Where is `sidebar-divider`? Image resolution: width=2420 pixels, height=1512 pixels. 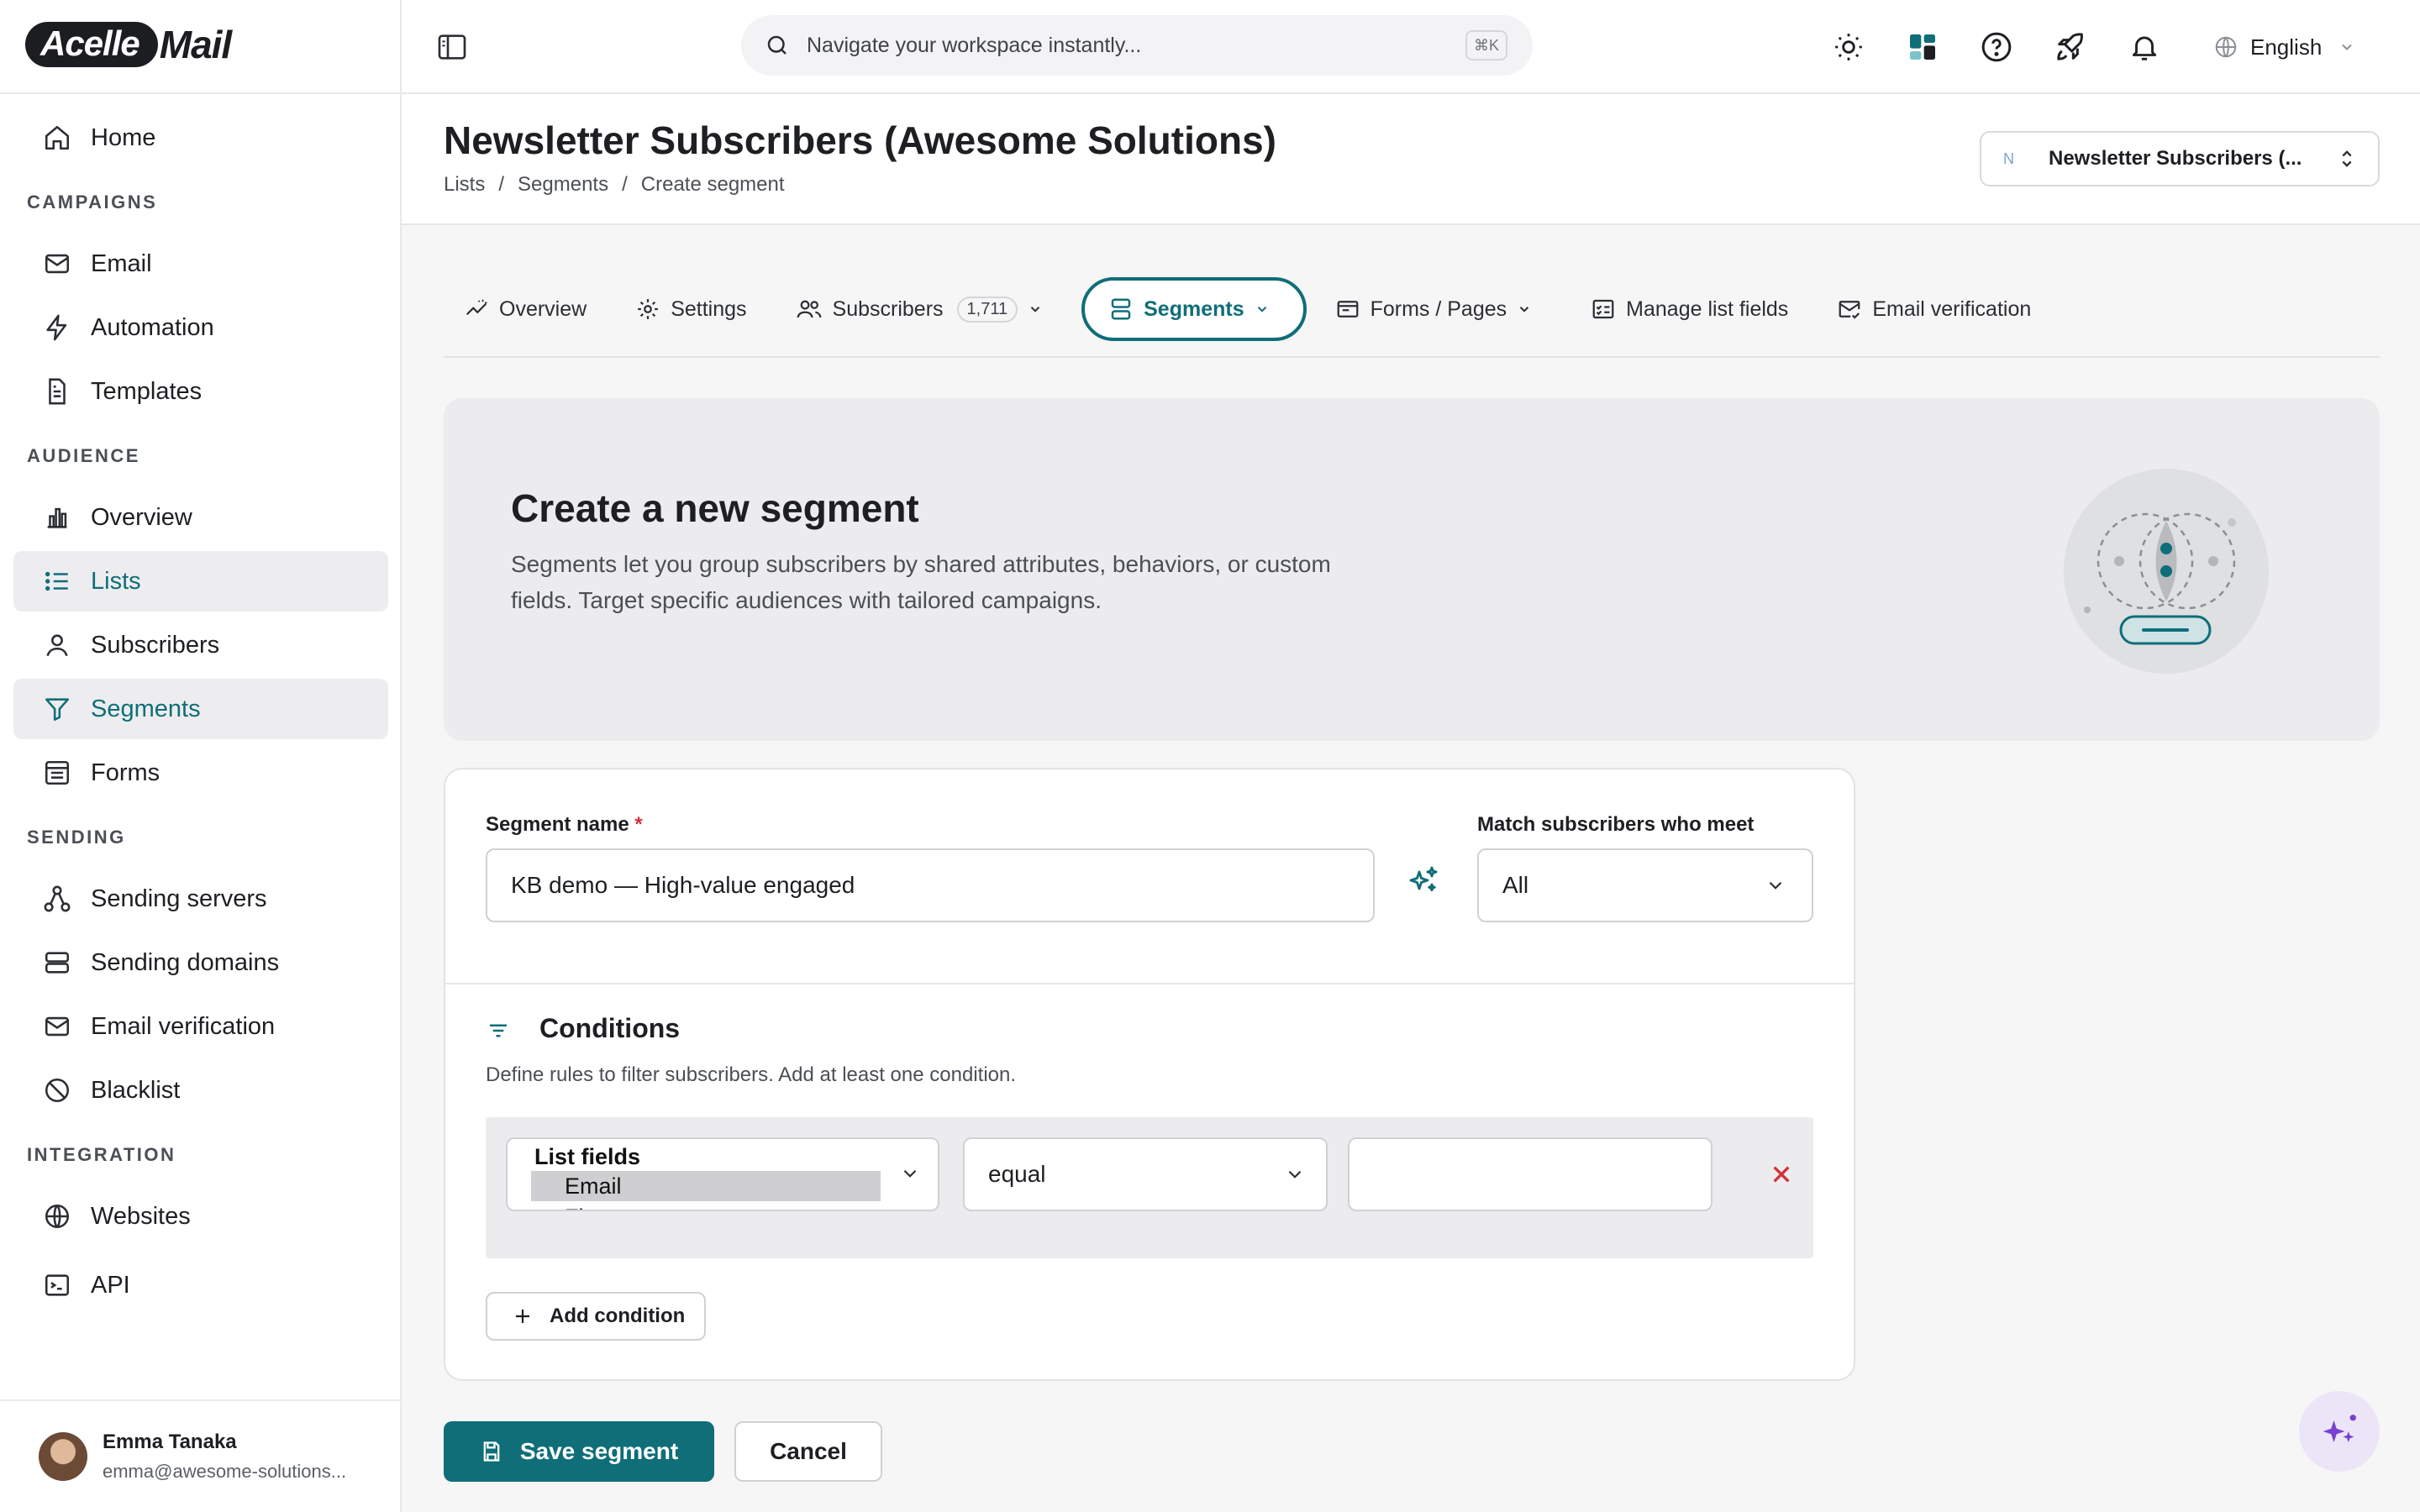
sidebar-divider is located at coordinates (201, 93).